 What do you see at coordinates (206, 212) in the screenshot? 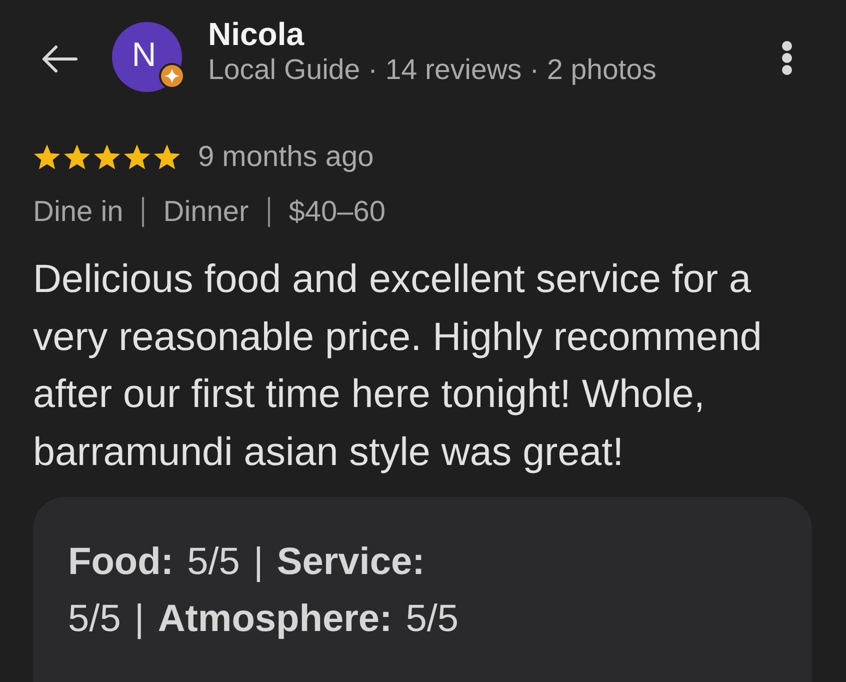
I see `visit-detail: Dinner` at bounding box center [206, 212].